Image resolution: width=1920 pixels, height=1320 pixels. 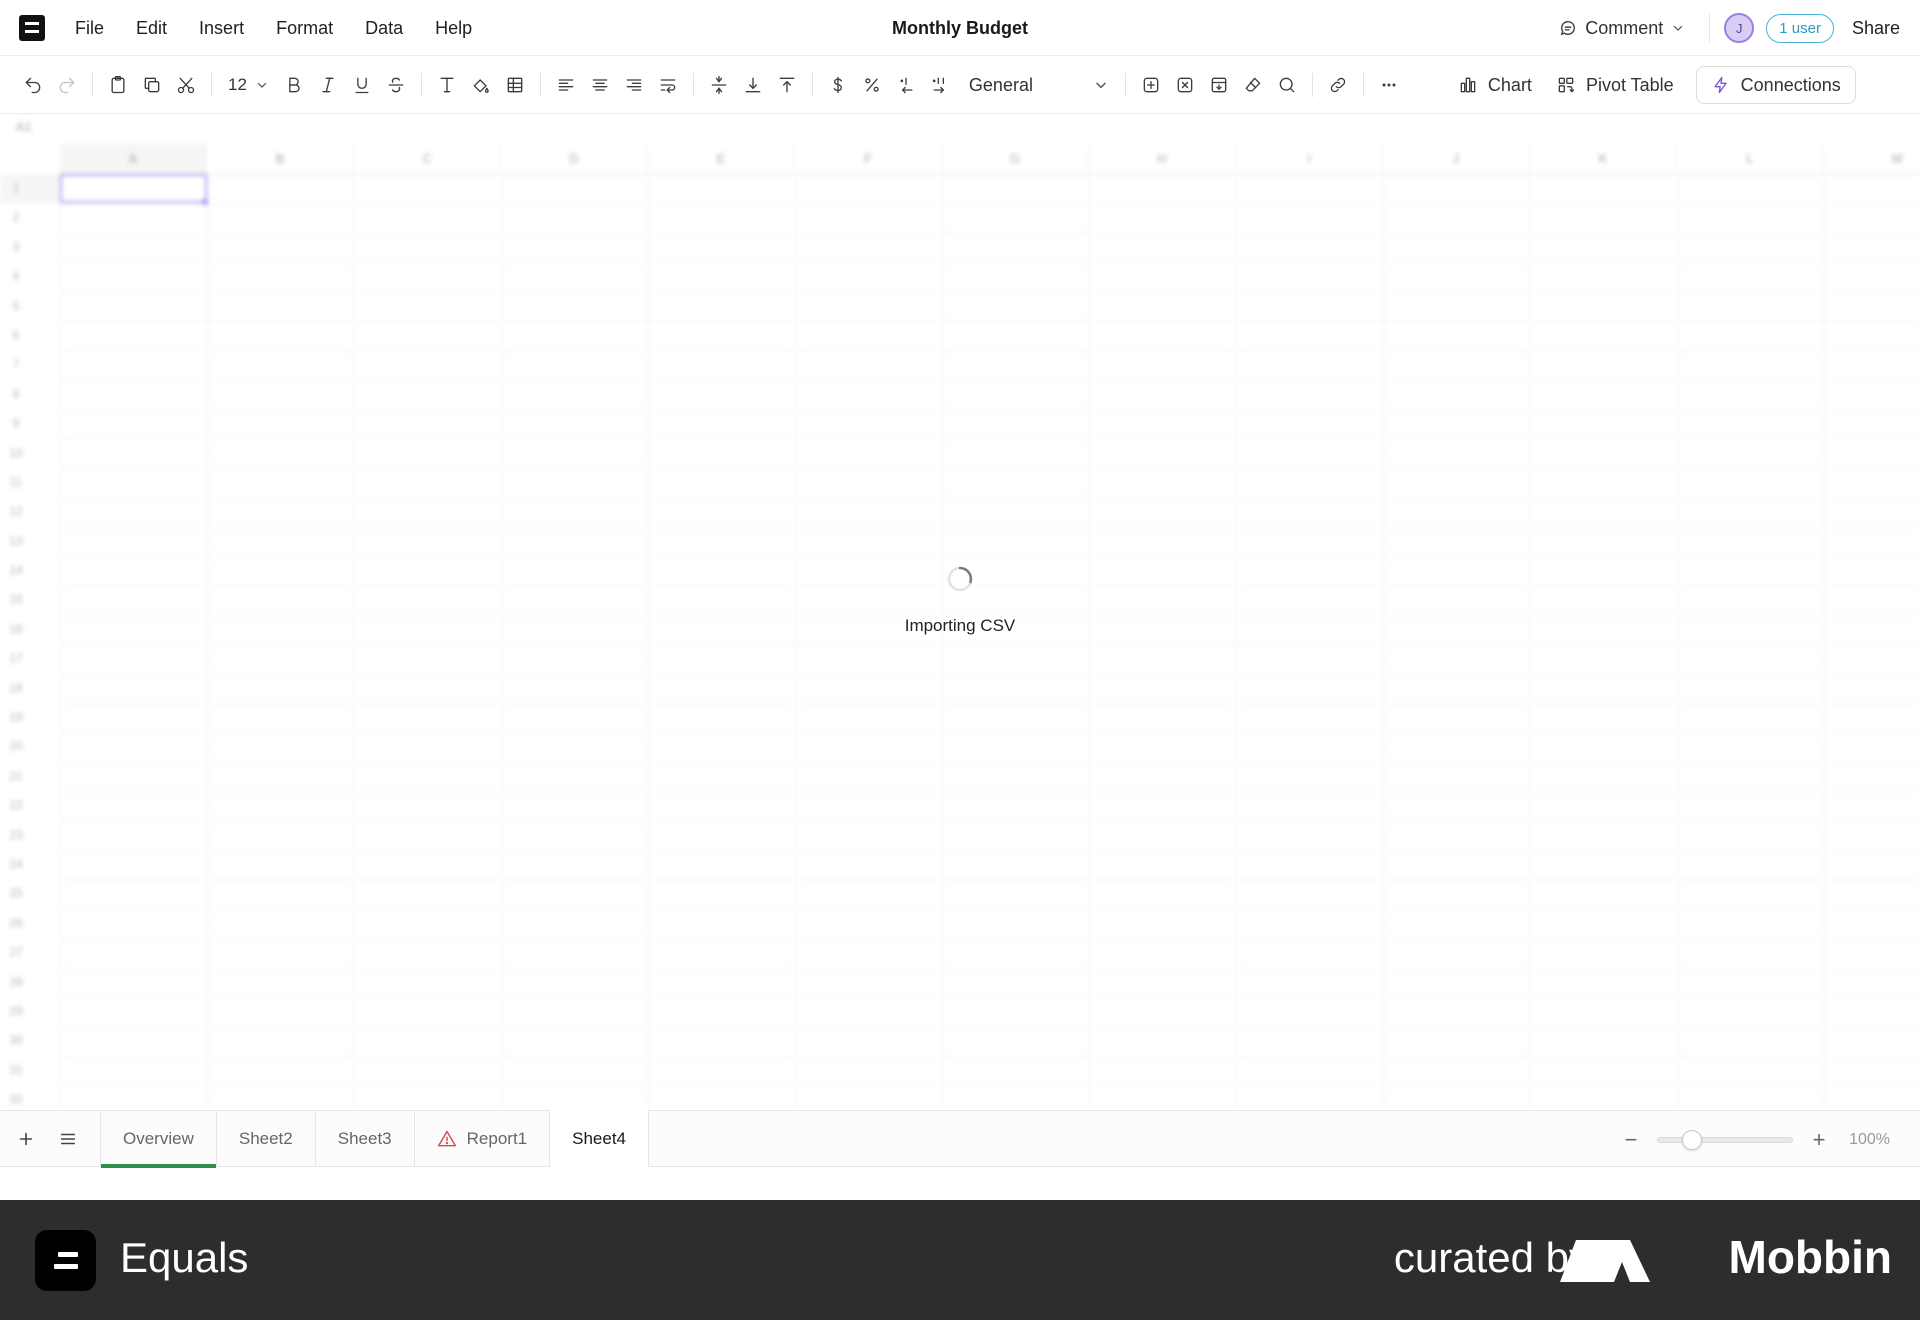 What do you see at coordinates (265, 1138) in the screenshot?
I see `tab-sheet2: Sheet2` at bounding box center [265, 1138].